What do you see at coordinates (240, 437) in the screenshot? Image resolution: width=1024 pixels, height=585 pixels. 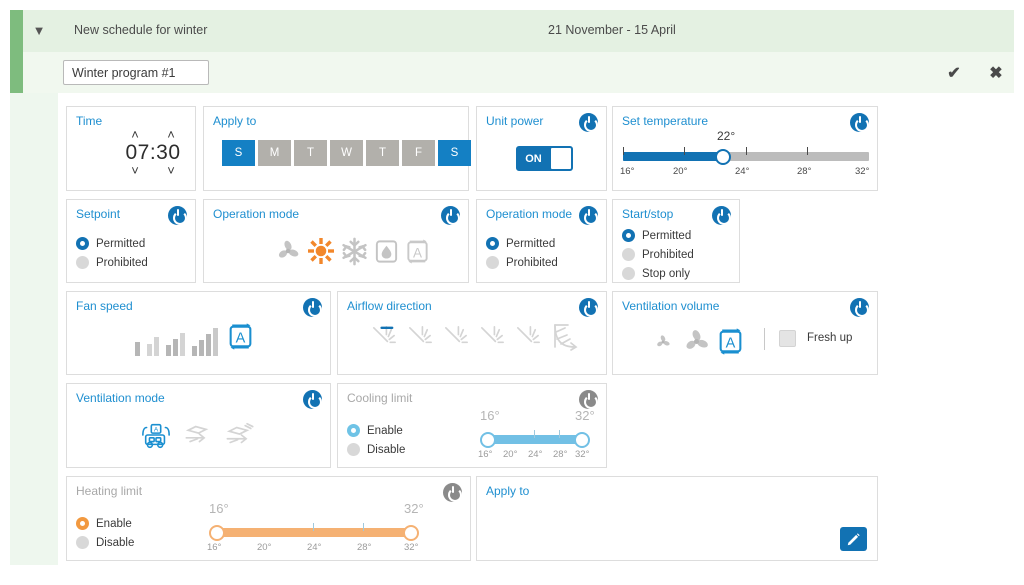 I see `vent-mode-bypass-icon` at bounding box center [240, 437].